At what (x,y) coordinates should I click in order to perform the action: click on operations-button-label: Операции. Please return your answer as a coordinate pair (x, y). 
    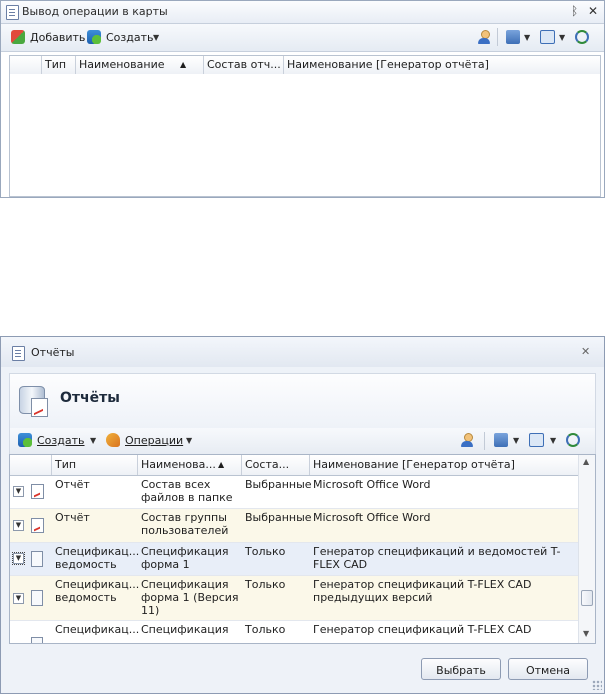
    Looking at the image, I should click on (154, 440).